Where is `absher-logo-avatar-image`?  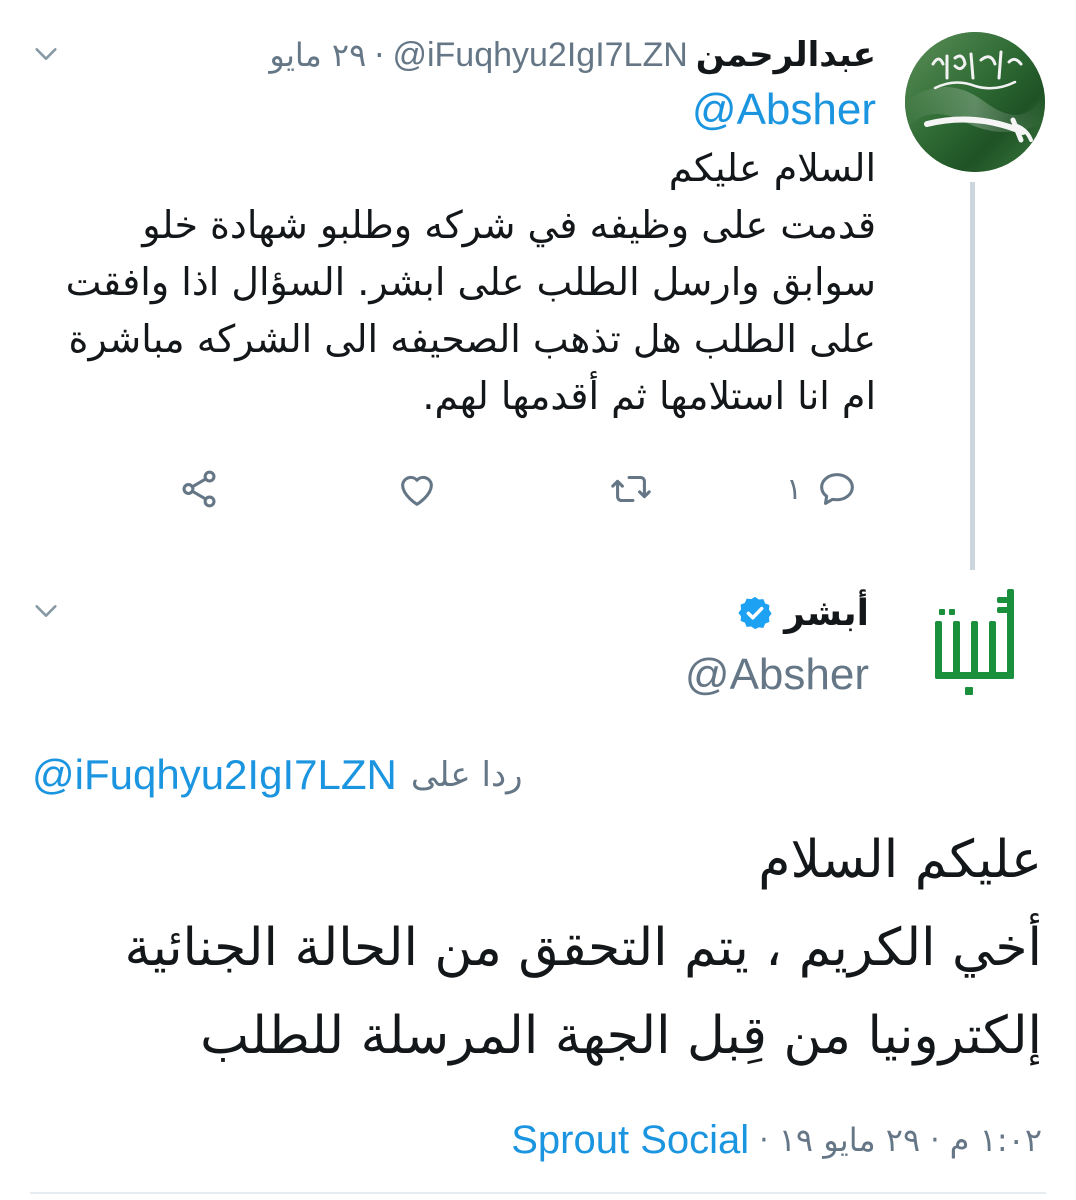 absher-logo-avatar-image is located at coordinates (974, 642).